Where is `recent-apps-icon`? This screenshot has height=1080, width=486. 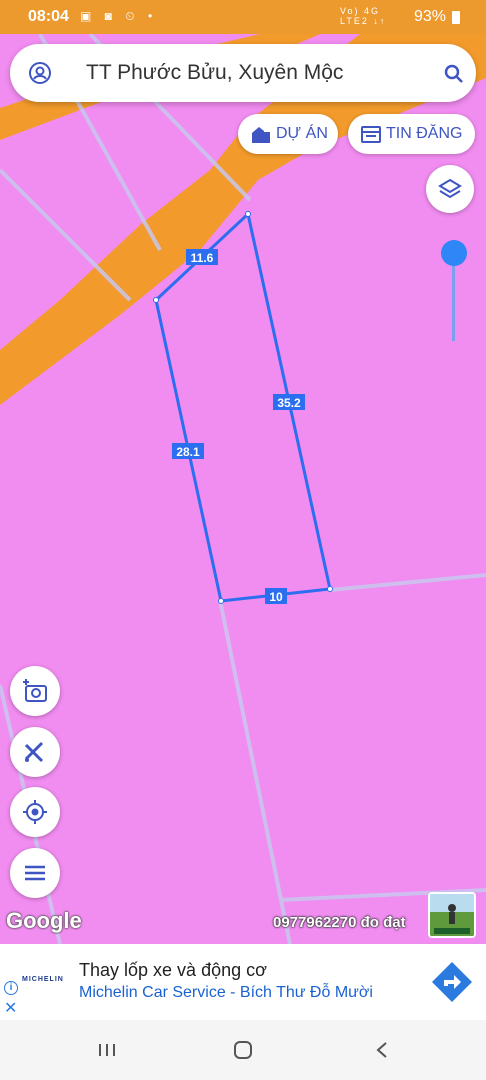 recent-apps-icon is located at coordinates (107, 1050).